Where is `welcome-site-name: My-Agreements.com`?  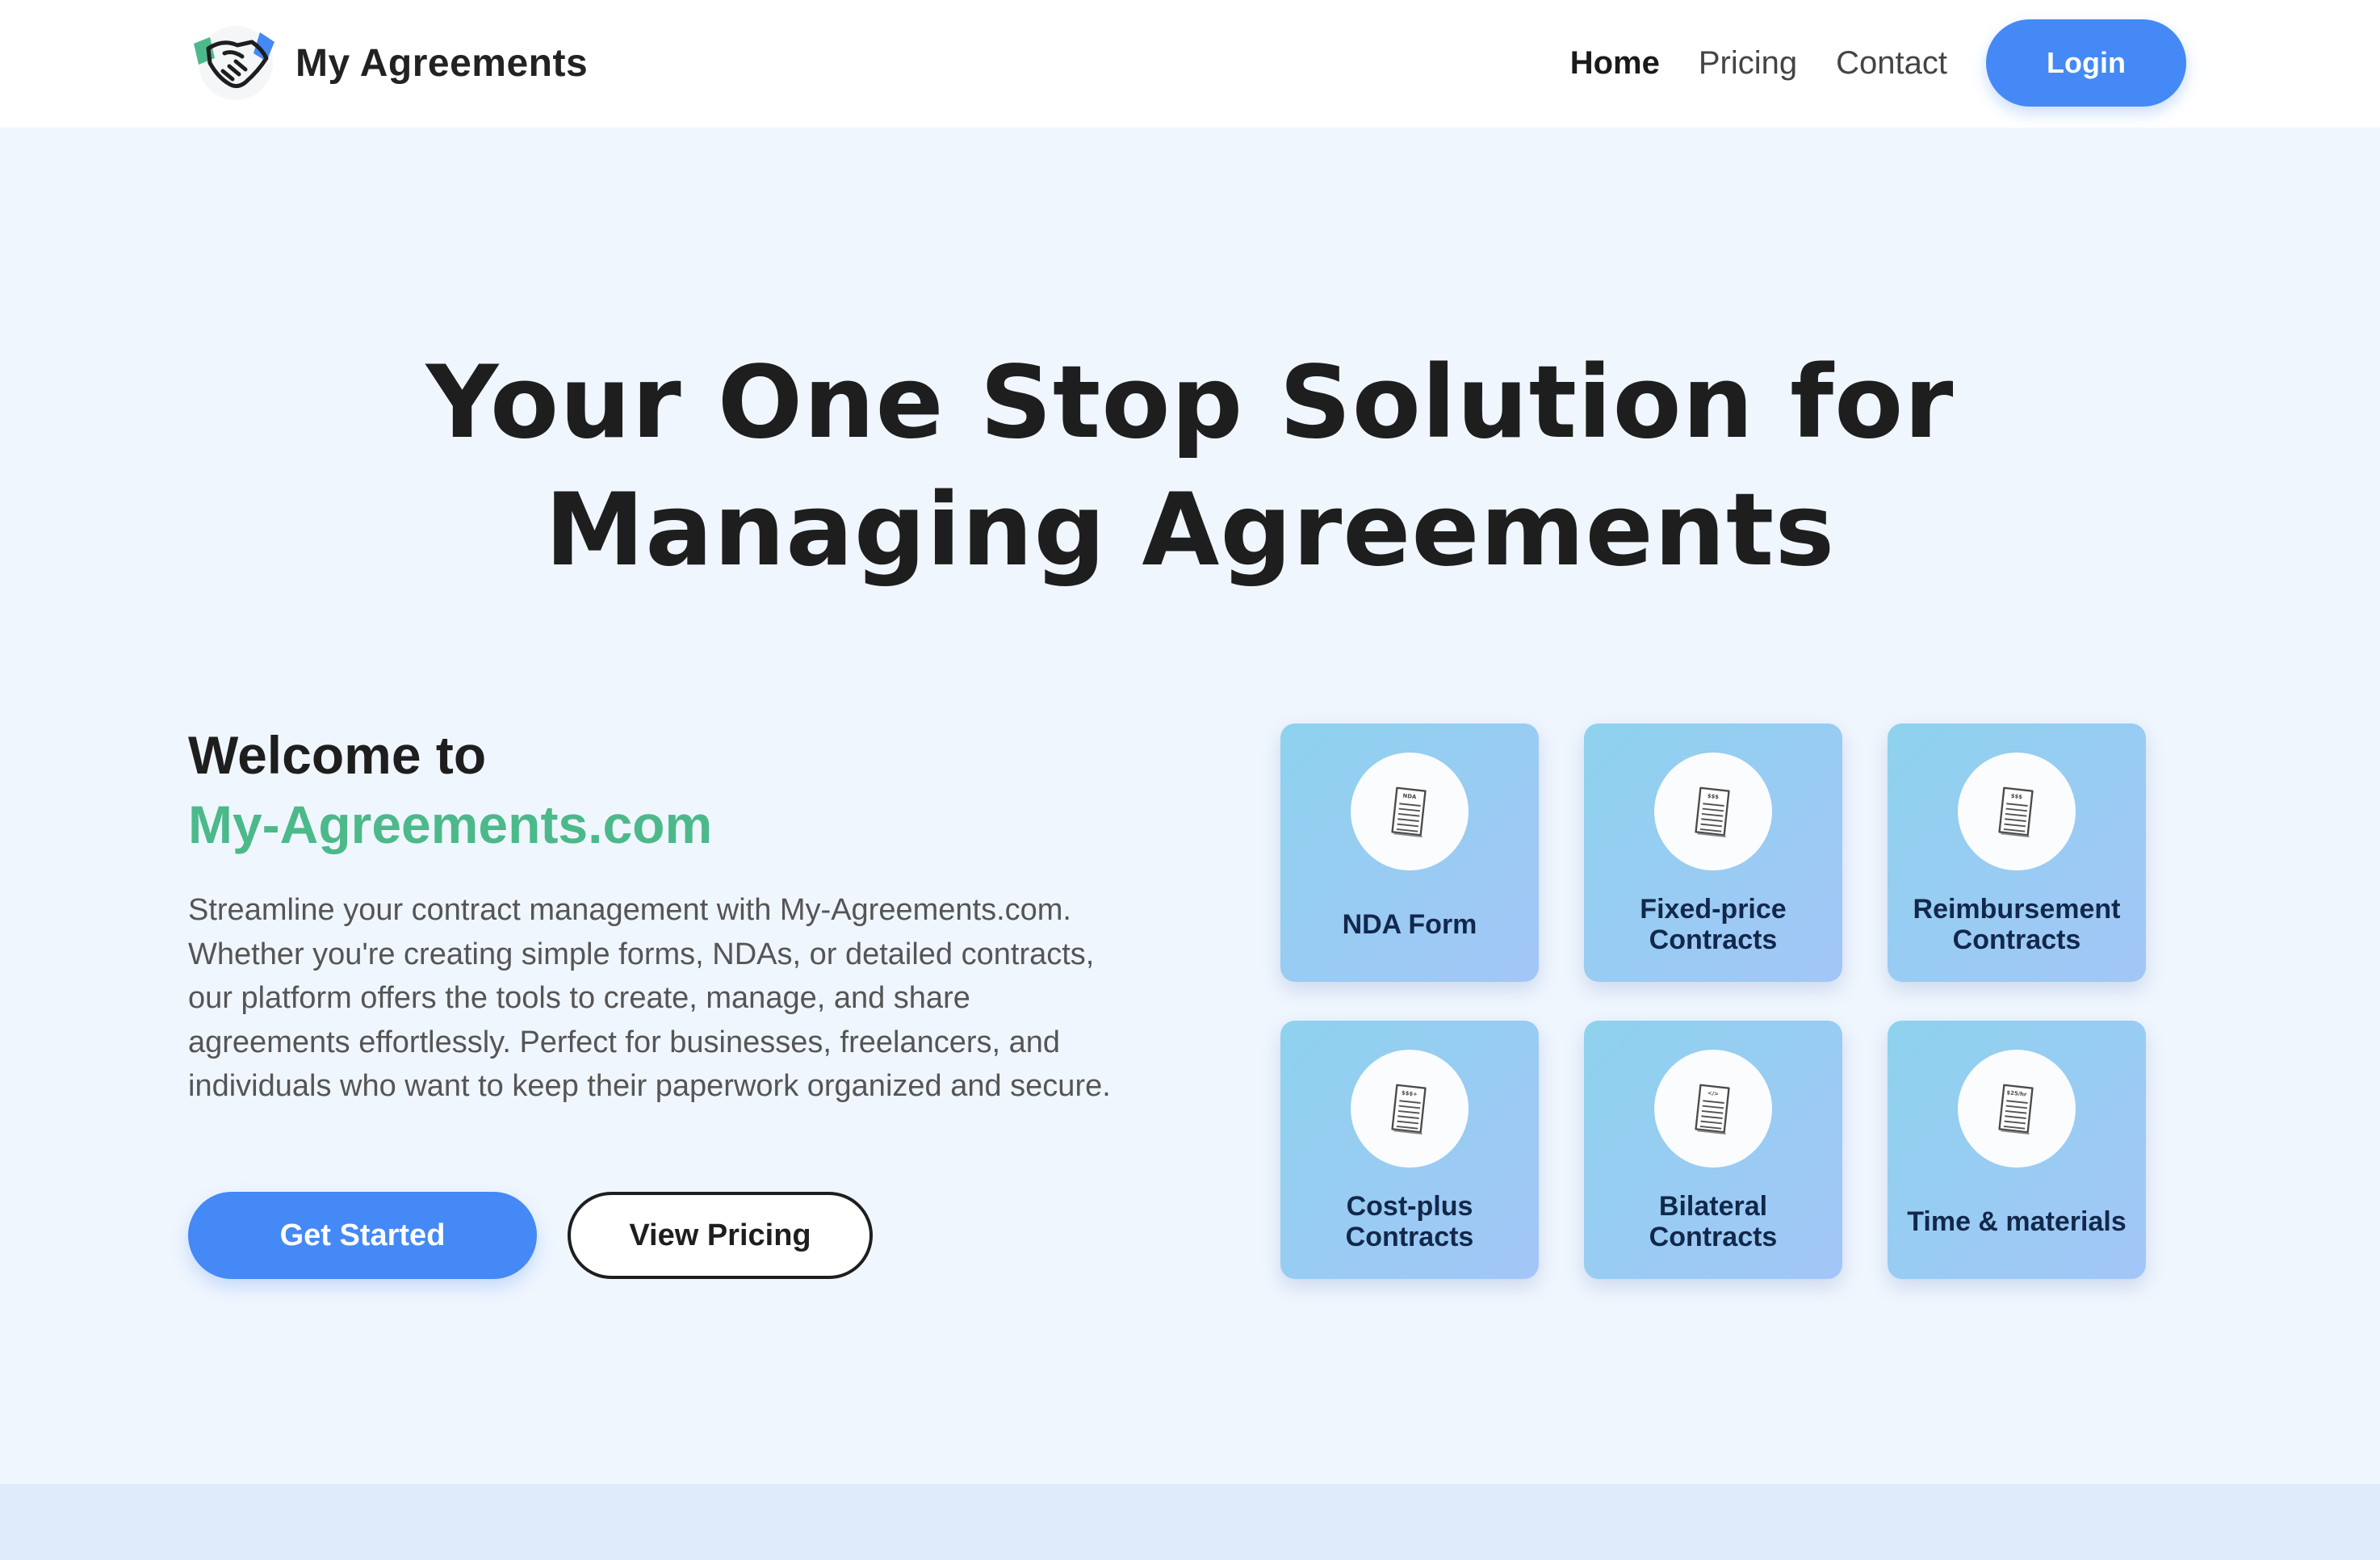
welcome-site-name: My-Agreements.com is located at coordinates (450, 824).